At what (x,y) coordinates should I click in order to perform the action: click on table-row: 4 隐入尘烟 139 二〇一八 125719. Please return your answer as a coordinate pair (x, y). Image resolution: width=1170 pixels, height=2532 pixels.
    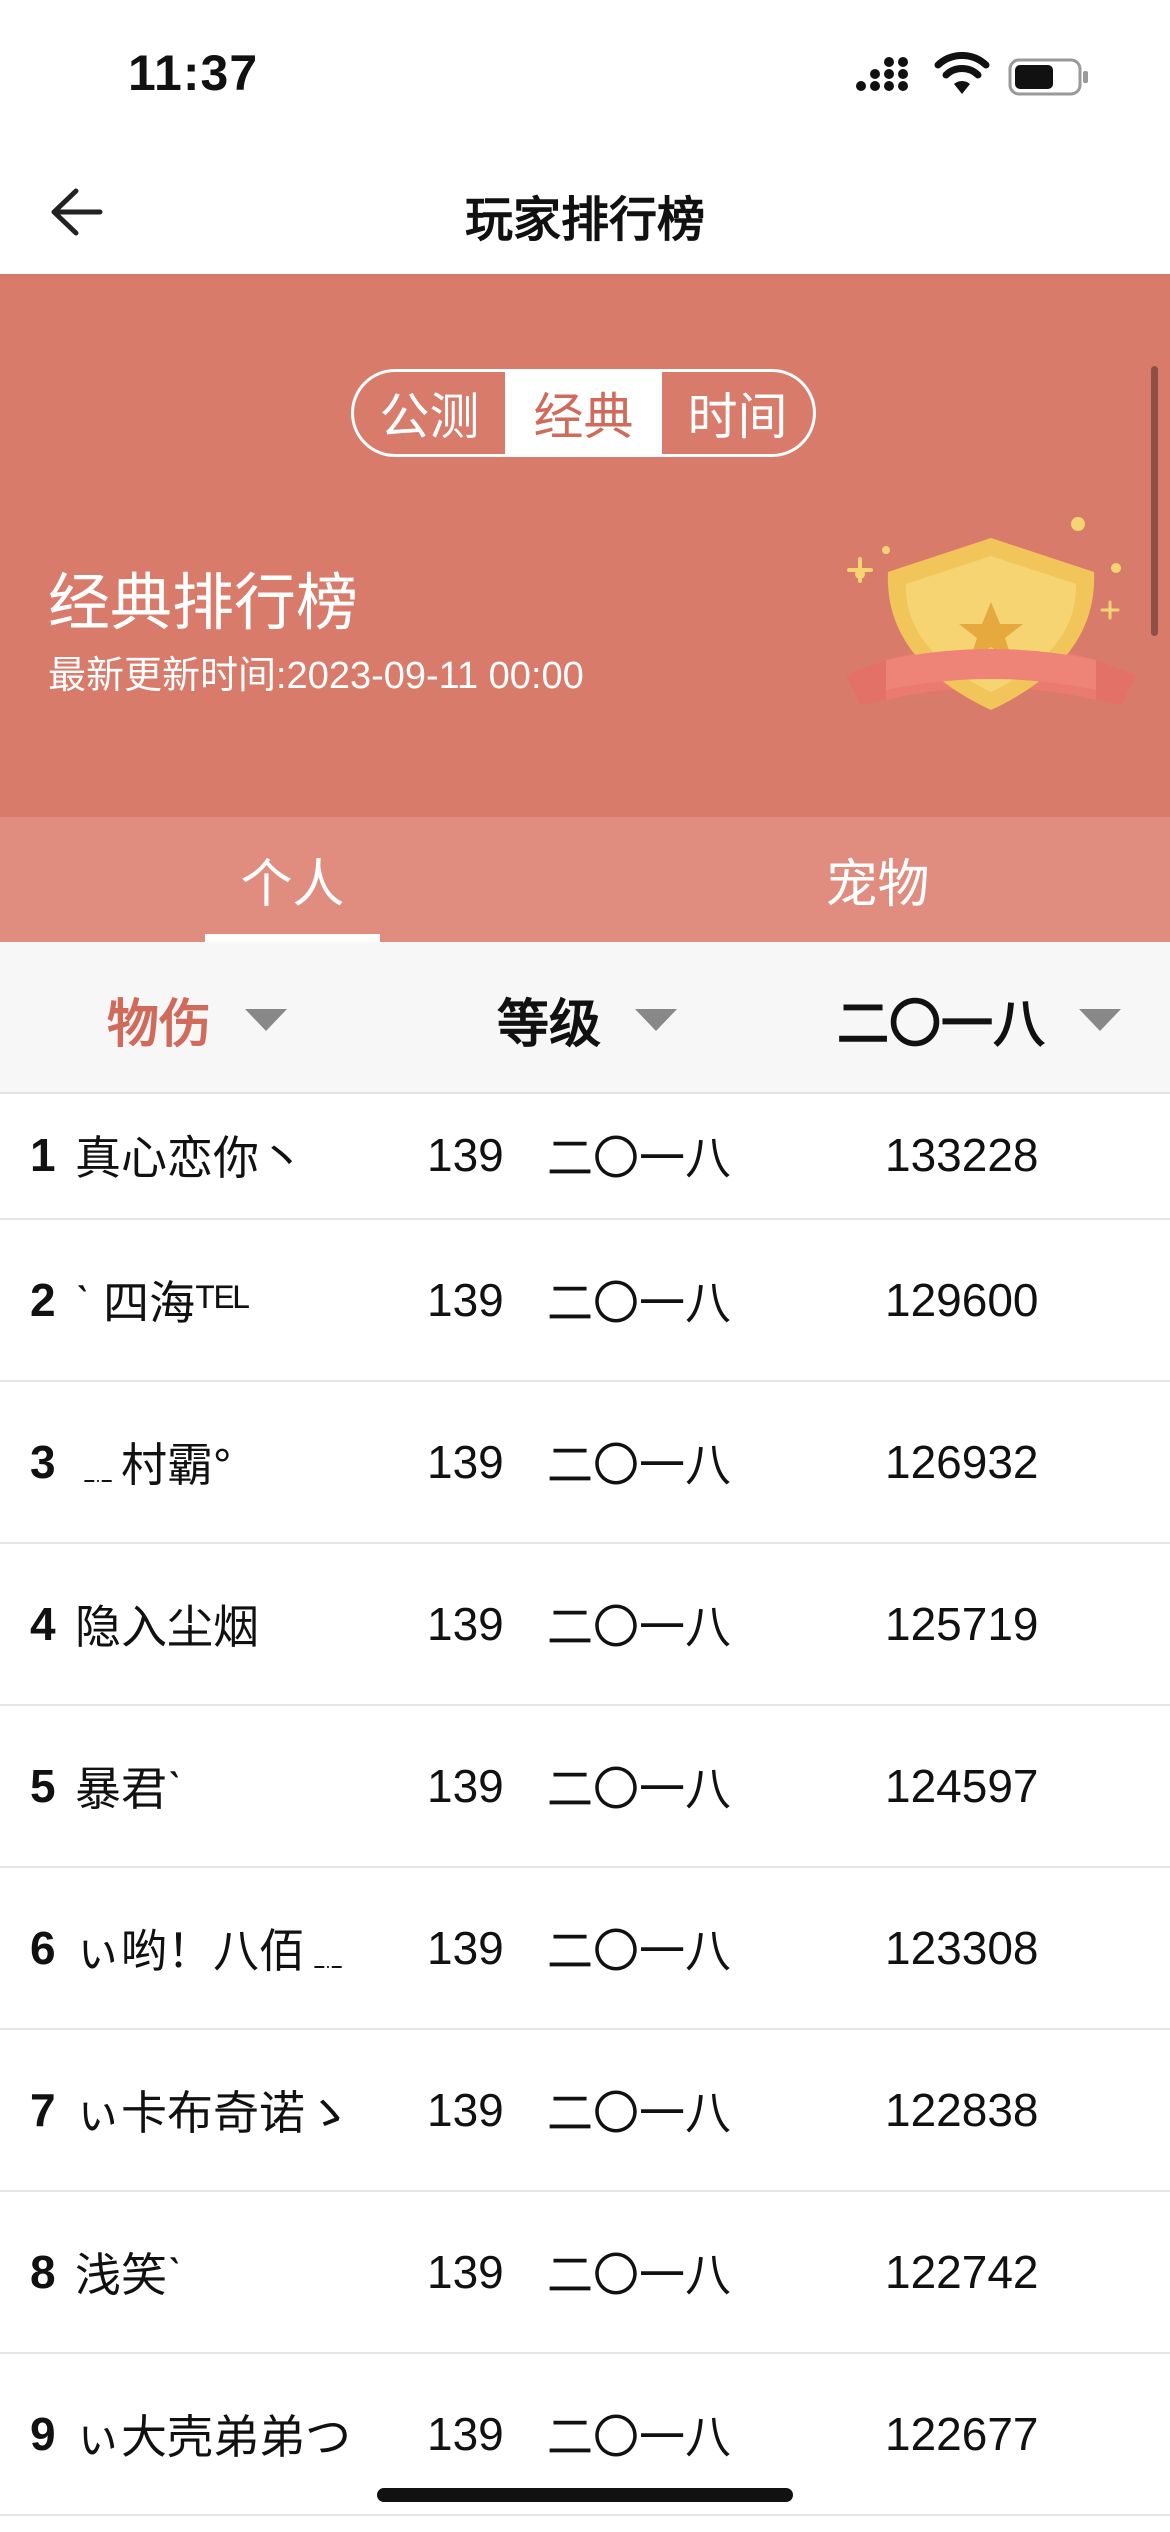
    Looking at the image, I should click on (585, 1625).